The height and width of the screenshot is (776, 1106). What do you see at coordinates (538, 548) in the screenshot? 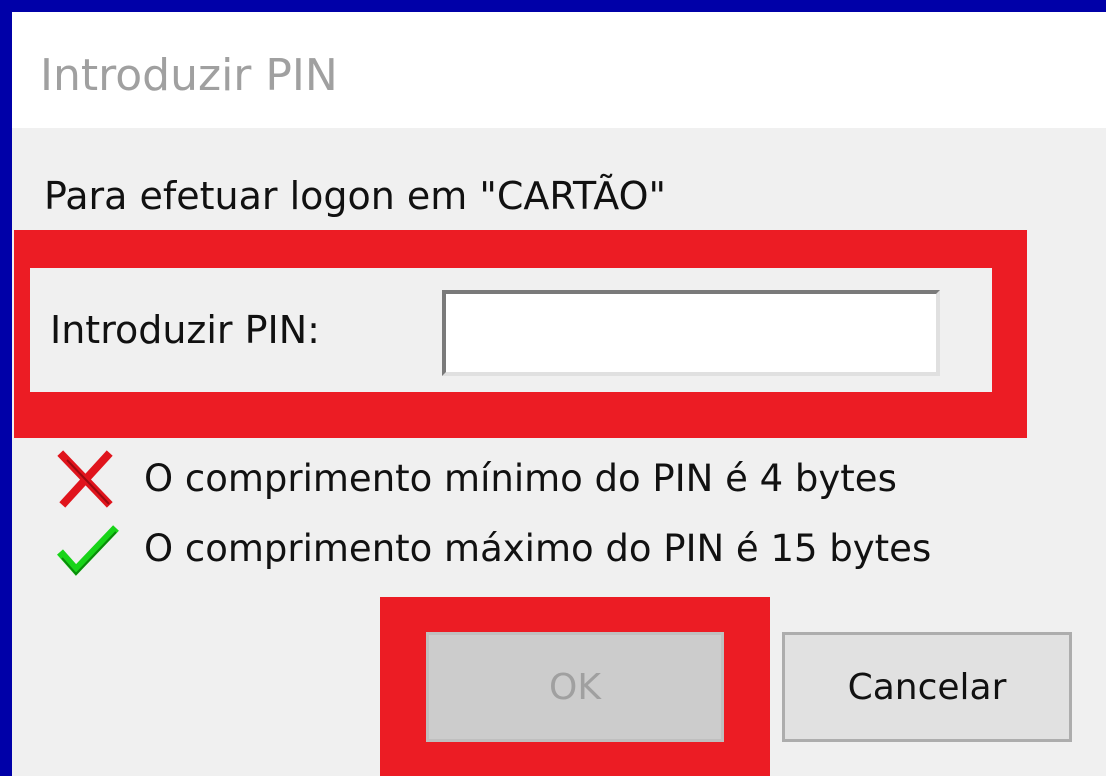
I see `rule-text: O comprimento máximo do PIN é 15 bytes` at bounding box center [538, 548].